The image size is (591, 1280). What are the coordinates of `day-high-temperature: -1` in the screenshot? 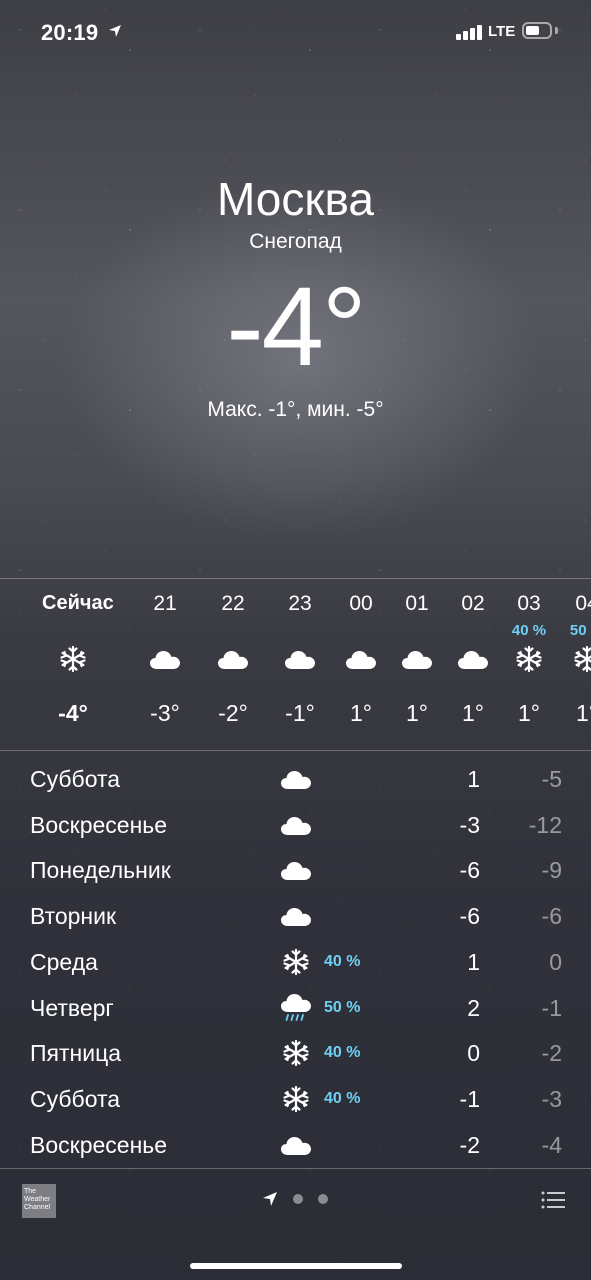 It's located at (469, 1098).